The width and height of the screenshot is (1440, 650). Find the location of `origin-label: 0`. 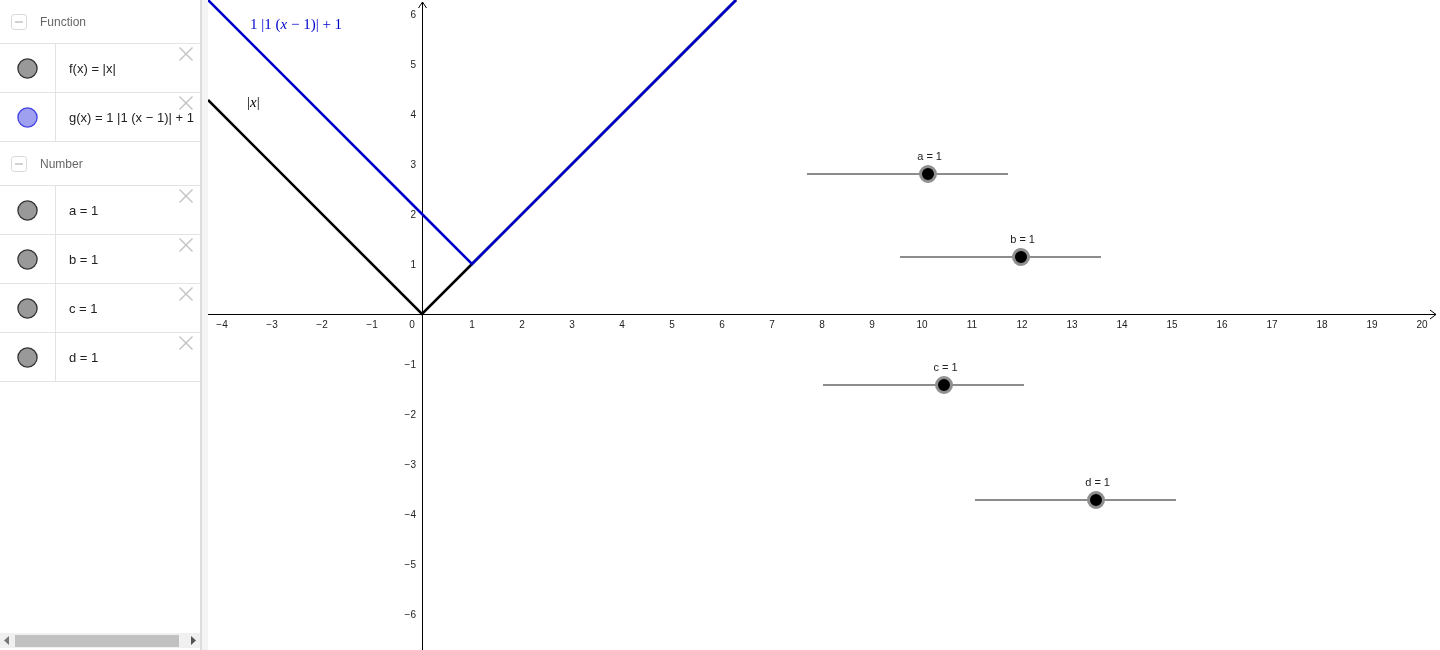

origin-label: 0 is located at coordinates (412, 324).